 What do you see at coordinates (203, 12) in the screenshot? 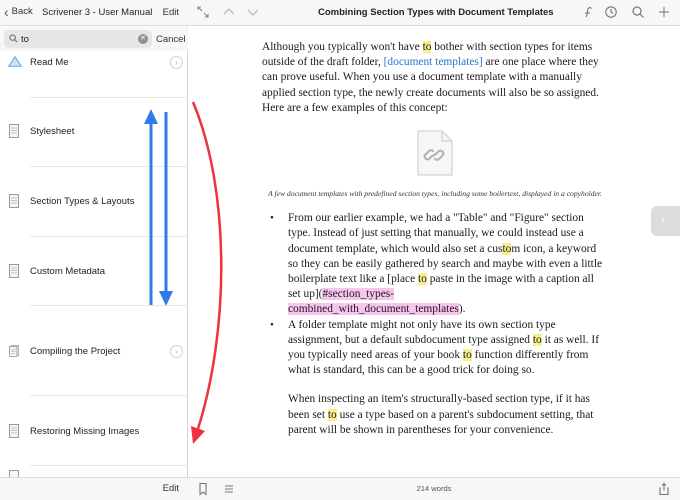
I see `expand-icon` at bounding box center [203, 12].